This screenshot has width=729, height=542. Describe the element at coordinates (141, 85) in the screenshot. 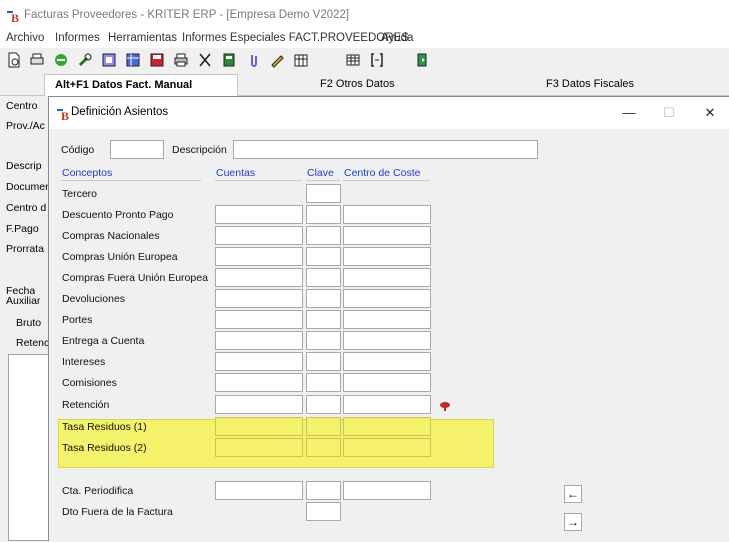

I see `tab-datos-fact-manual: Alt+F1 Datos Fact. Manual` at that location.